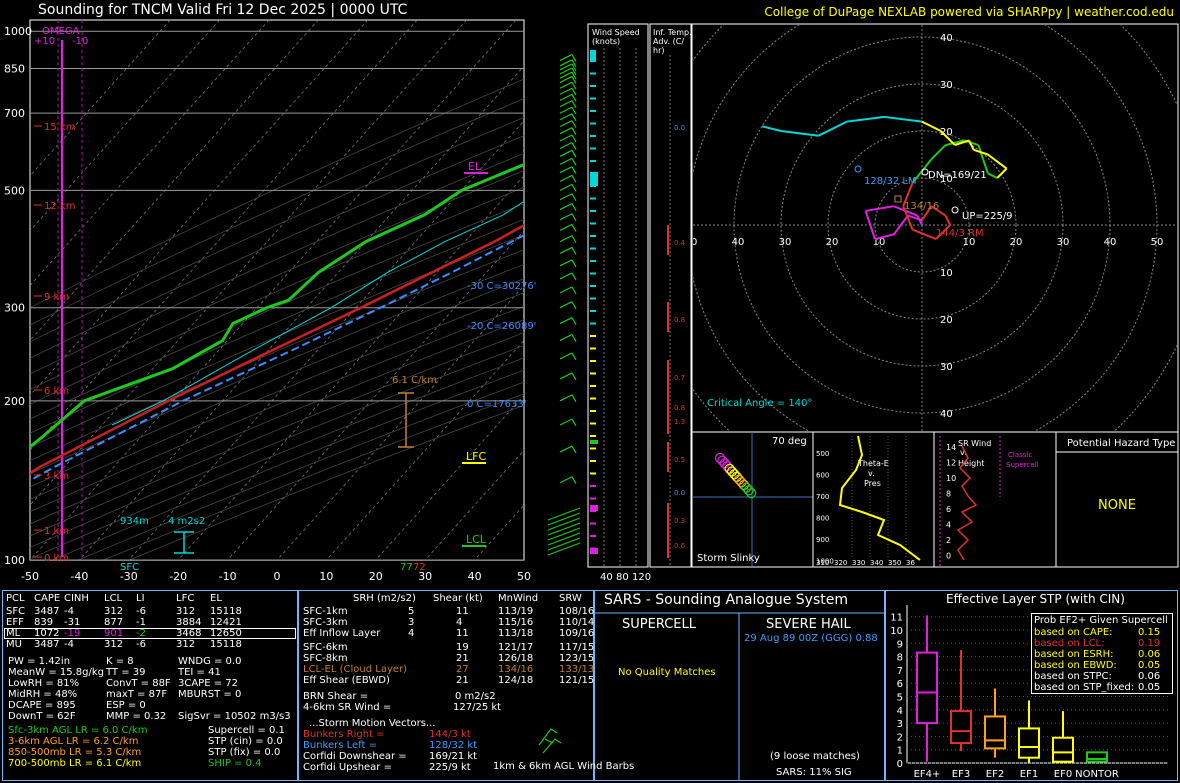  I want to click on wind-speed-panel: Wind Speed(knots) 40 80 120, so click(619, 303).